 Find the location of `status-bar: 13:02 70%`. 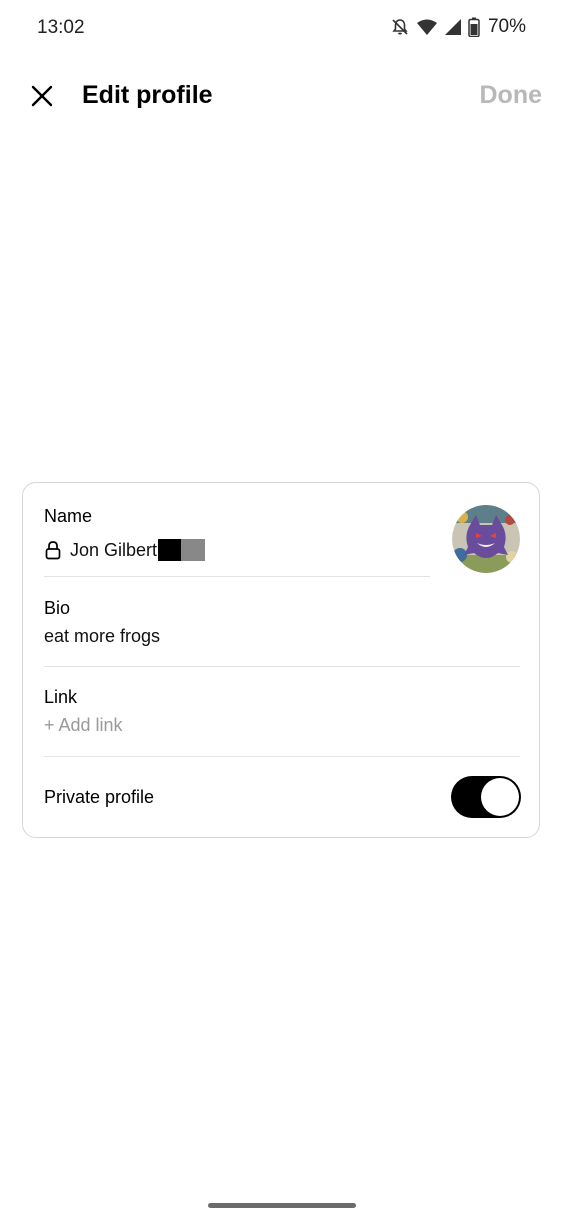

status-bar: 13:02 70% is located at coordinates (282, 28).